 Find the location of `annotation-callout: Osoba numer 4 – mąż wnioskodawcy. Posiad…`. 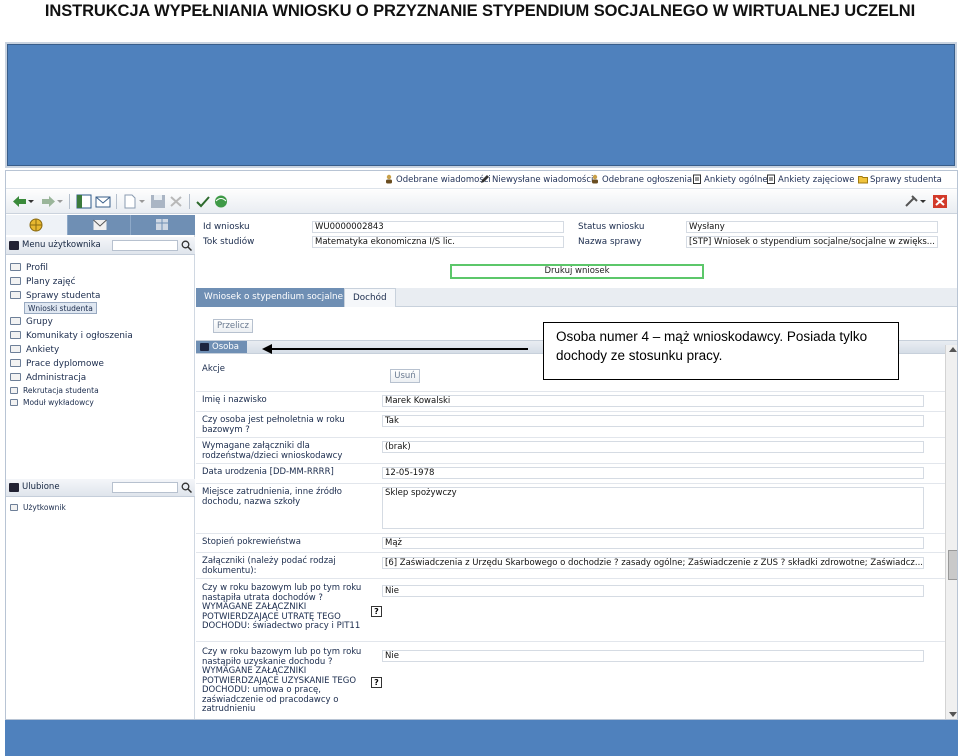

annotation-callout: Osoba numer 4 – mąż wnioskodawcy. Posiad… is located at coordinates (721, 351).